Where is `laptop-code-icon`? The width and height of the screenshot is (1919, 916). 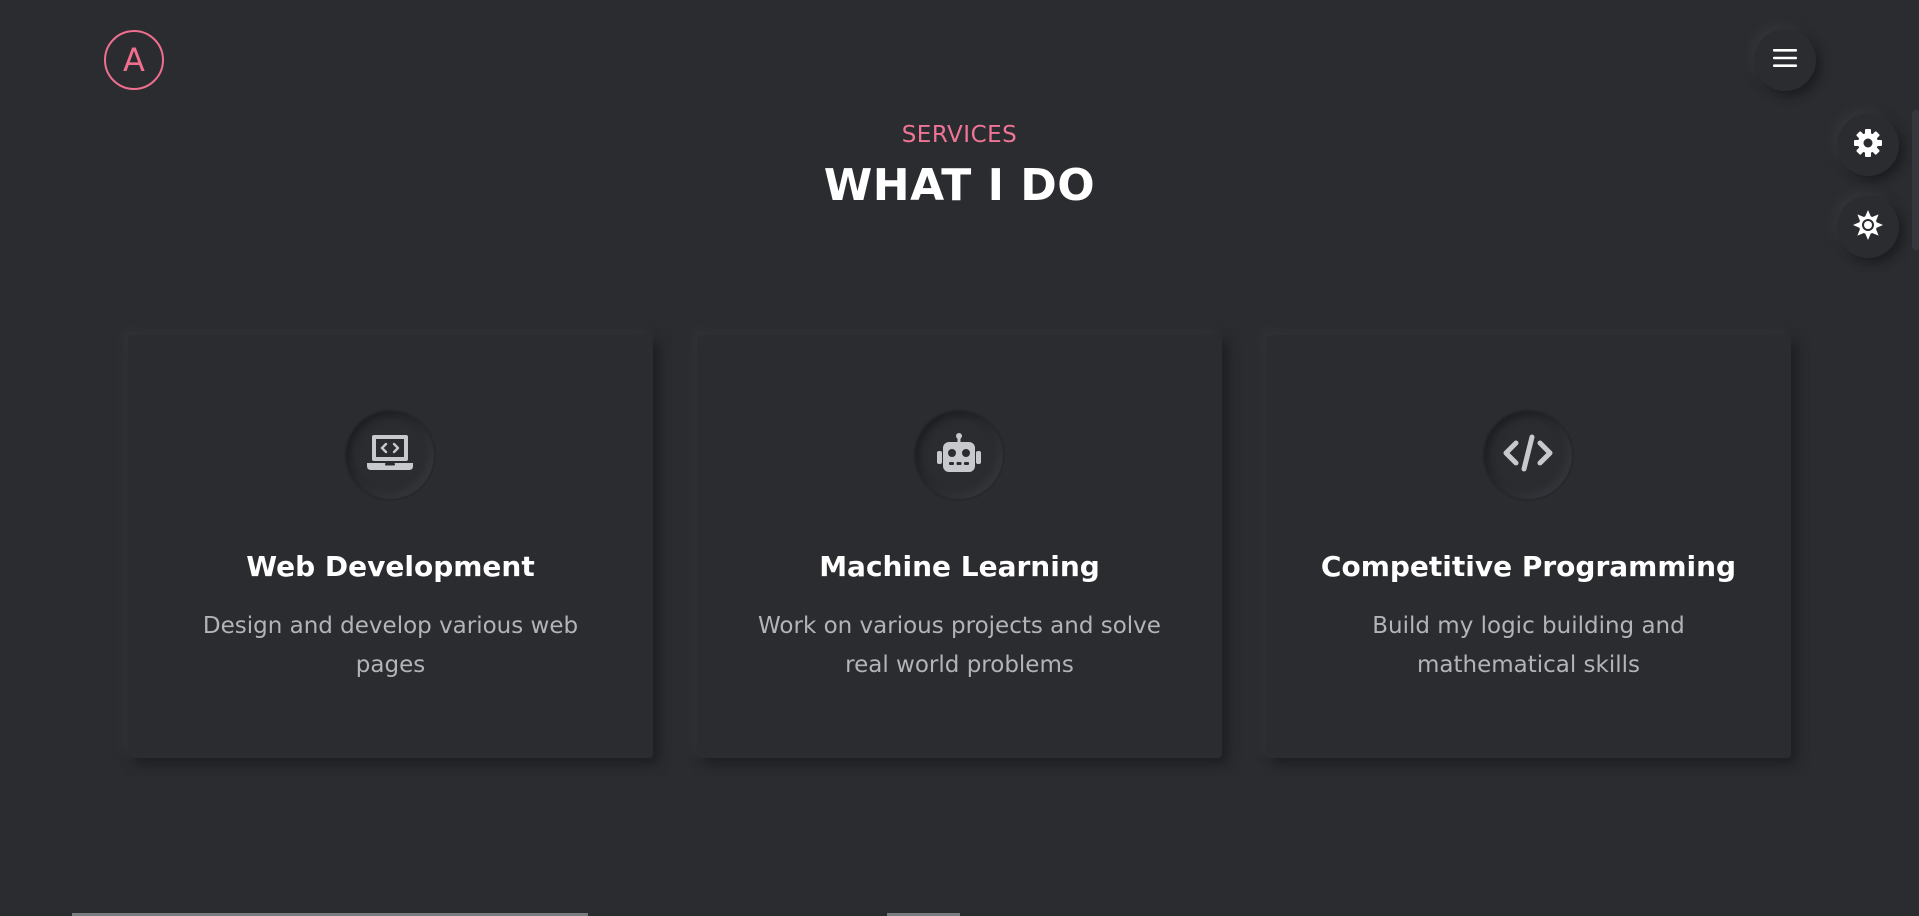 laptop-code-icon is located at coordinates (390, 455).